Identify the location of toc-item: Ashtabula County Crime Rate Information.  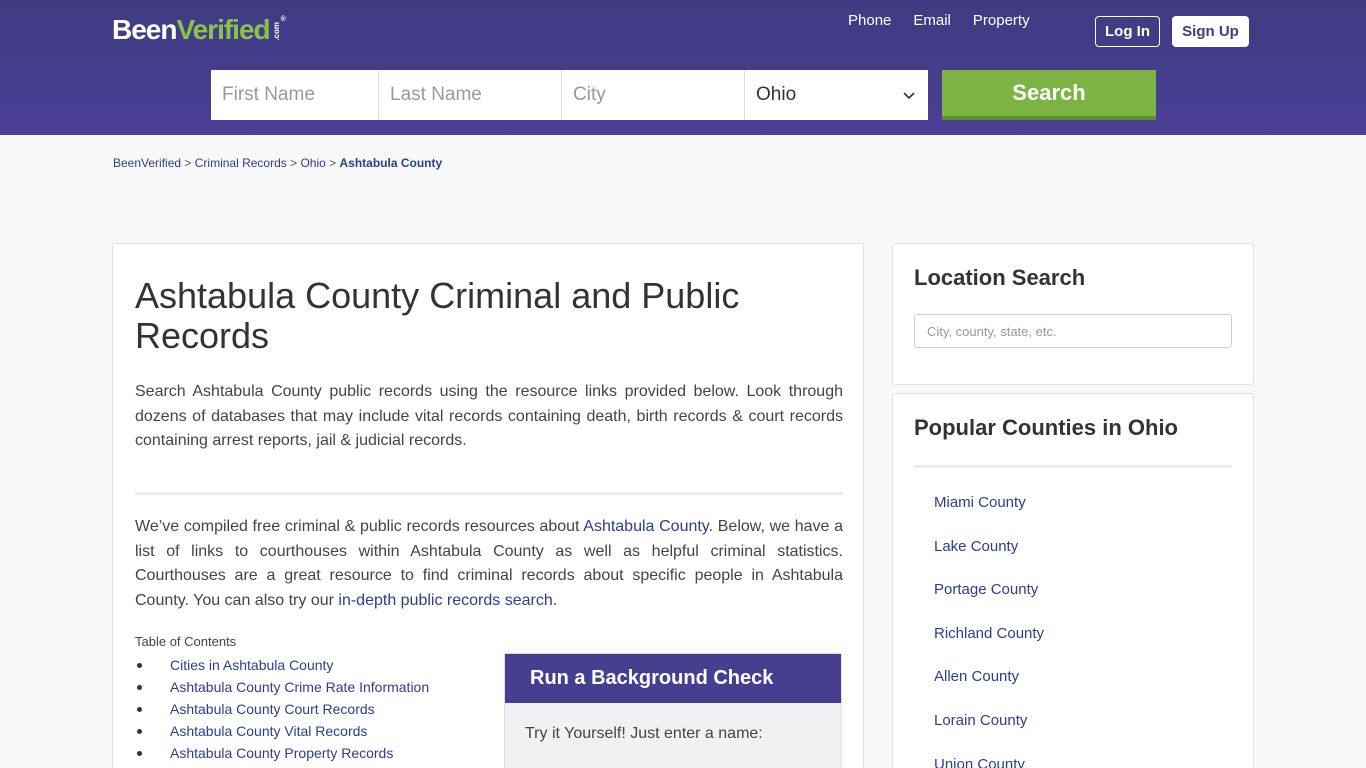
(282, 687).